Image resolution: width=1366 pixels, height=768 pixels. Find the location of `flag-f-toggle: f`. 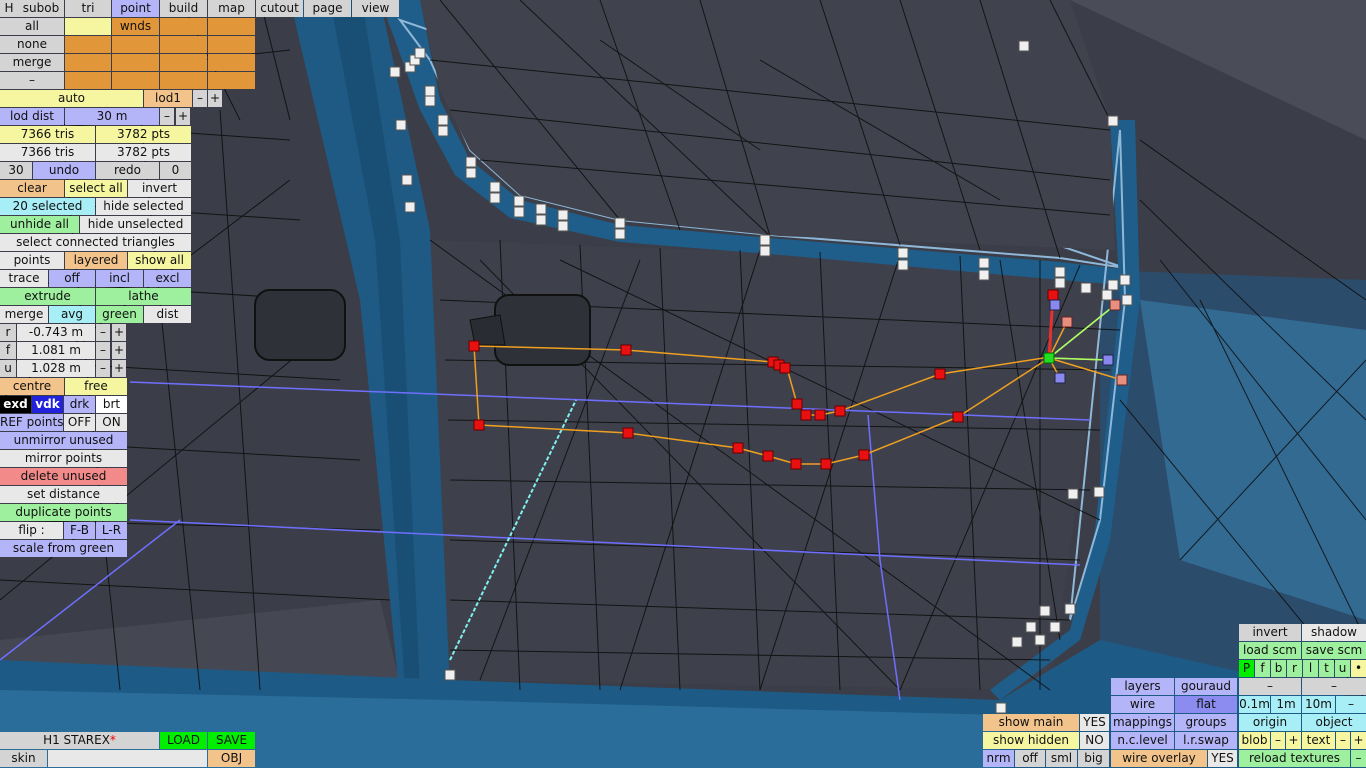

flag-f-toggle: f is located at coordinates (1262, 668).